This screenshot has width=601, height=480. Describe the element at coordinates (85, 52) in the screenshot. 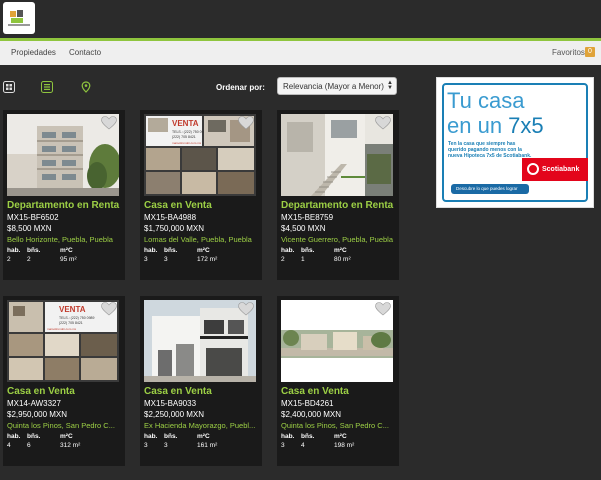

I see `nav-item-contacto: Contacto` at that location.